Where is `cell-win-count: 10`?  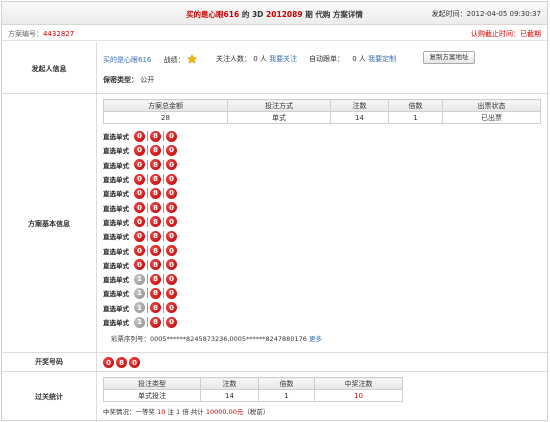
cell-win-count: 10 is located at coordinates (358, 395).